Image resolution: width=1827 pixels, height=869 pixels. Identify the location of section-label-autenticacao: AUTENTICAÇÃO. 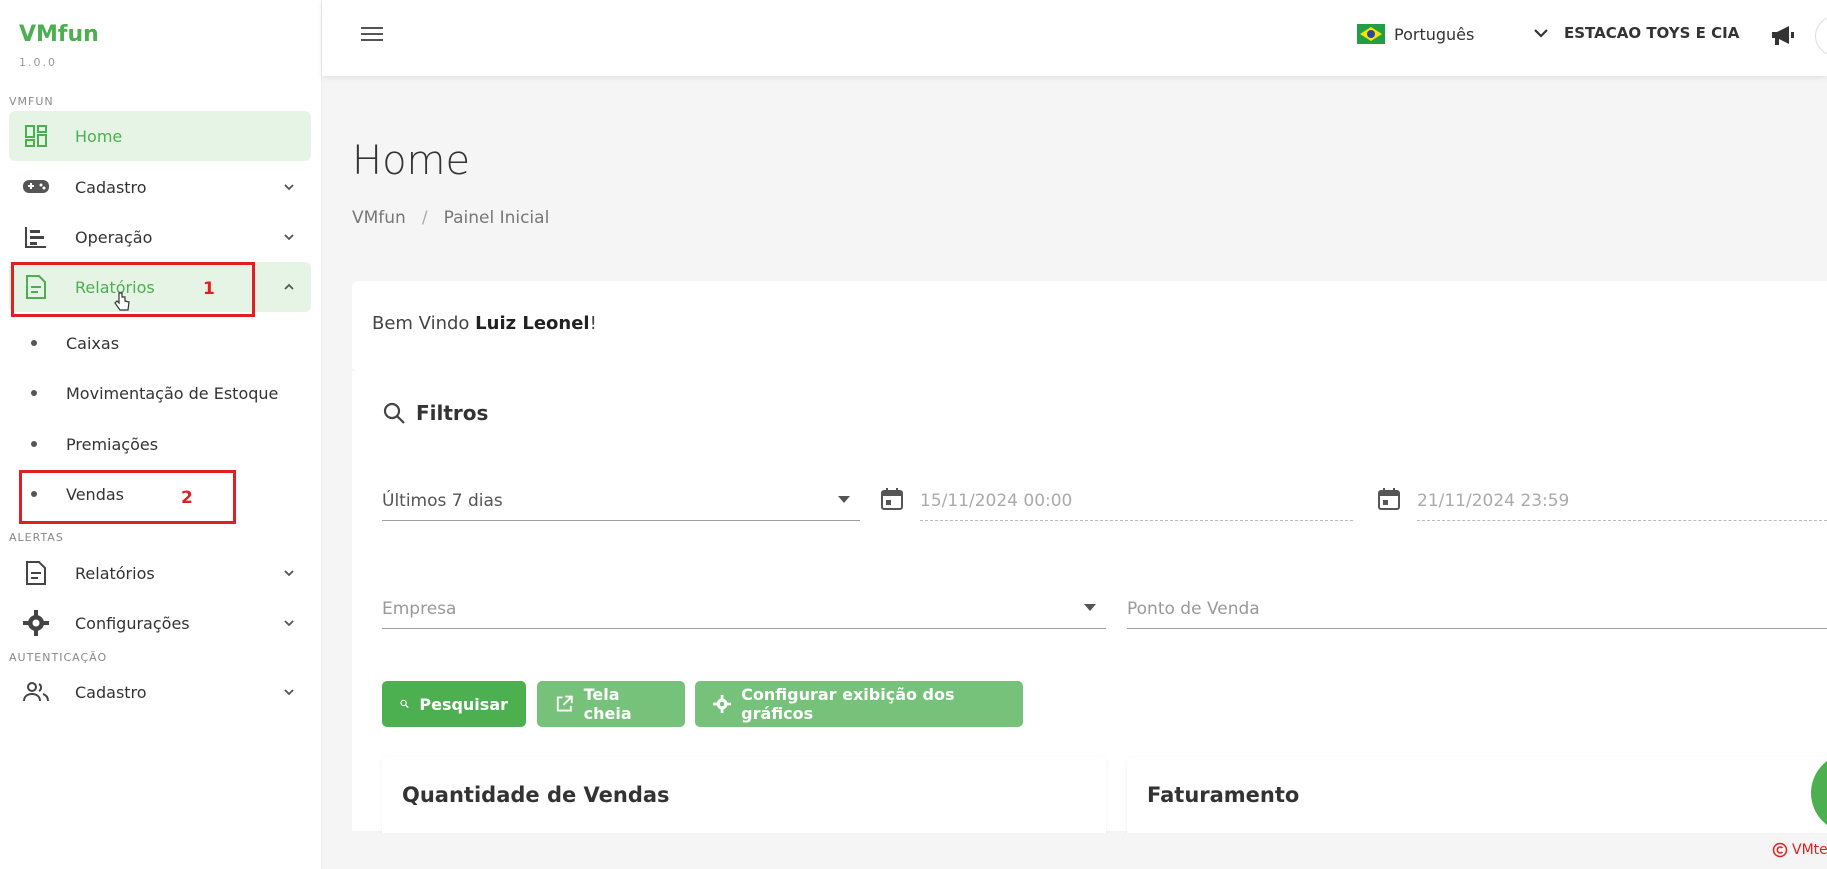
(58, 657).